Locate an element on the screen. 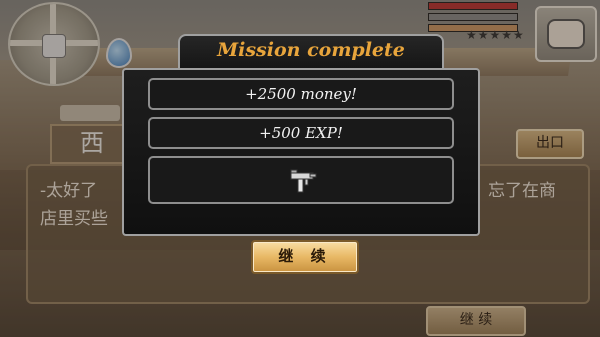 The image size is (600, 337). mission-title-tab: Mission complete is located at coordinates (311, 52).